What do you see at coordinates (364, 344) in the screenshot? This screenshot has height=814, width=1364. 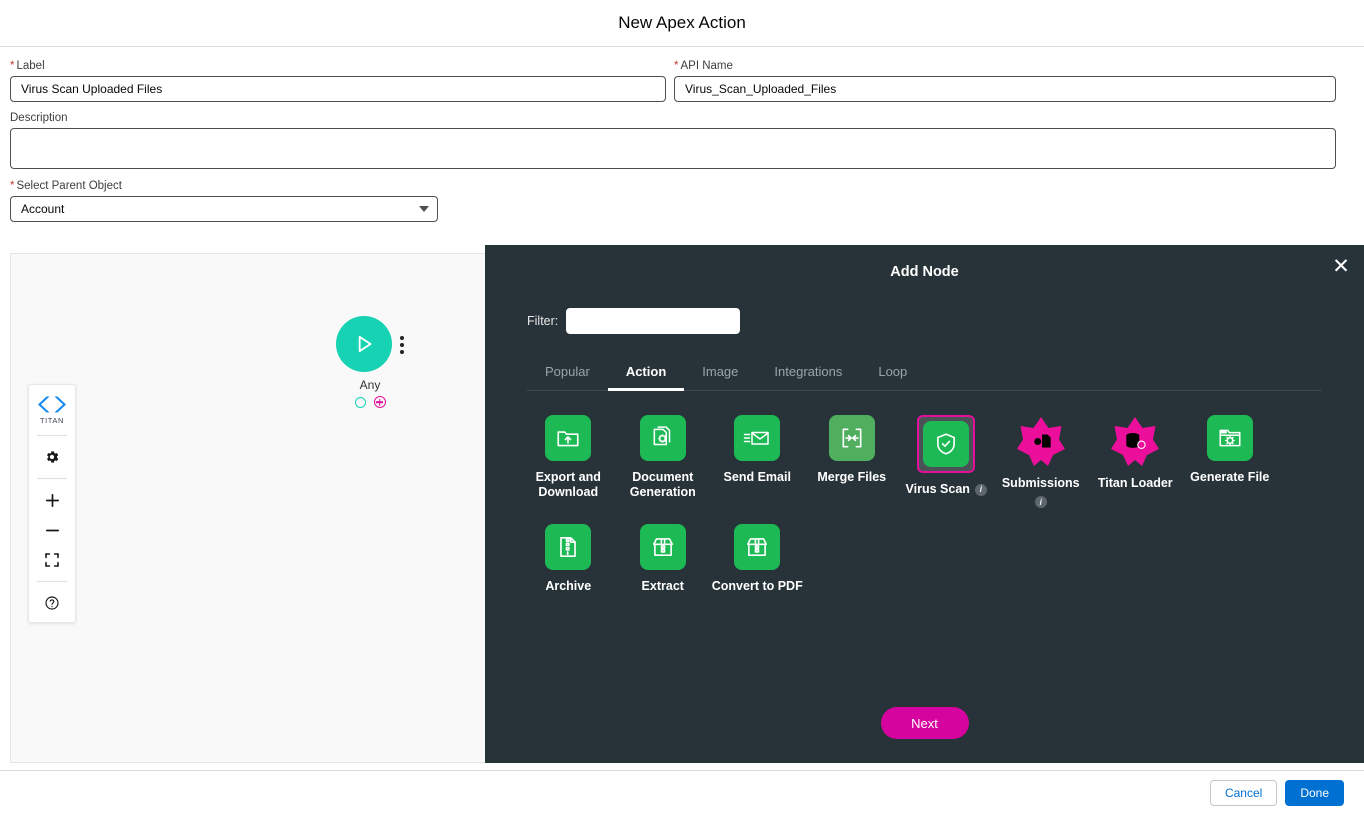 I see `start-node-circle` at bounding box center [364, 344].